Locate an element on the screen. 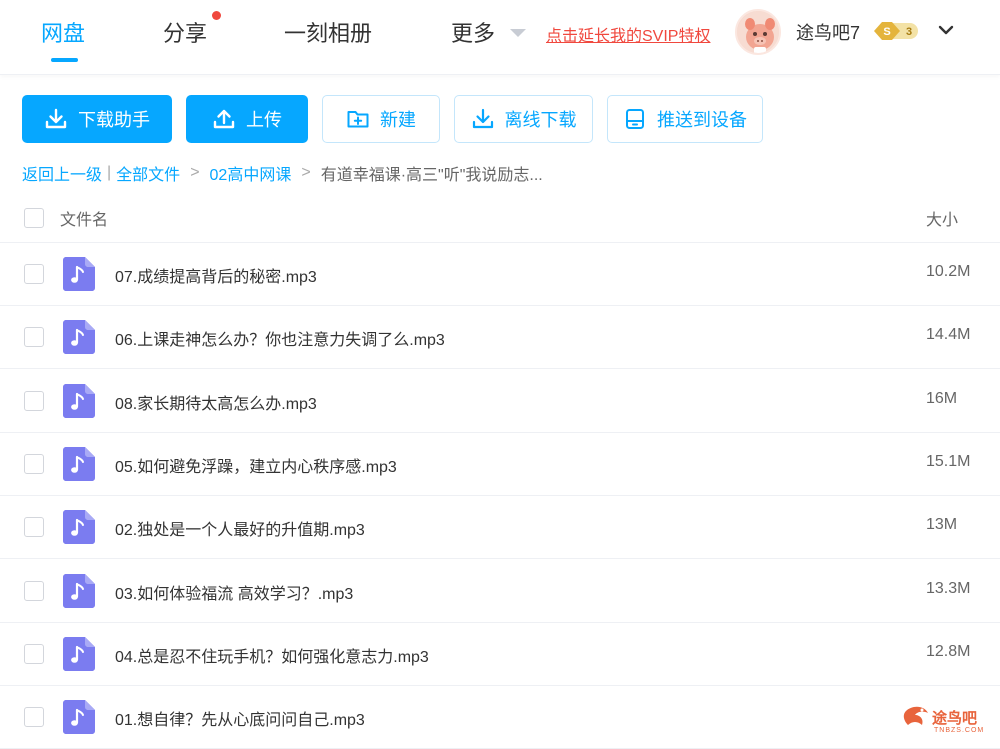 Image resolution: width=1000 pixels, height=749 pixels. file-name: 05.如何避免浮躁，建立内心秩序感.mp3 is located at coordinates (256, 465).